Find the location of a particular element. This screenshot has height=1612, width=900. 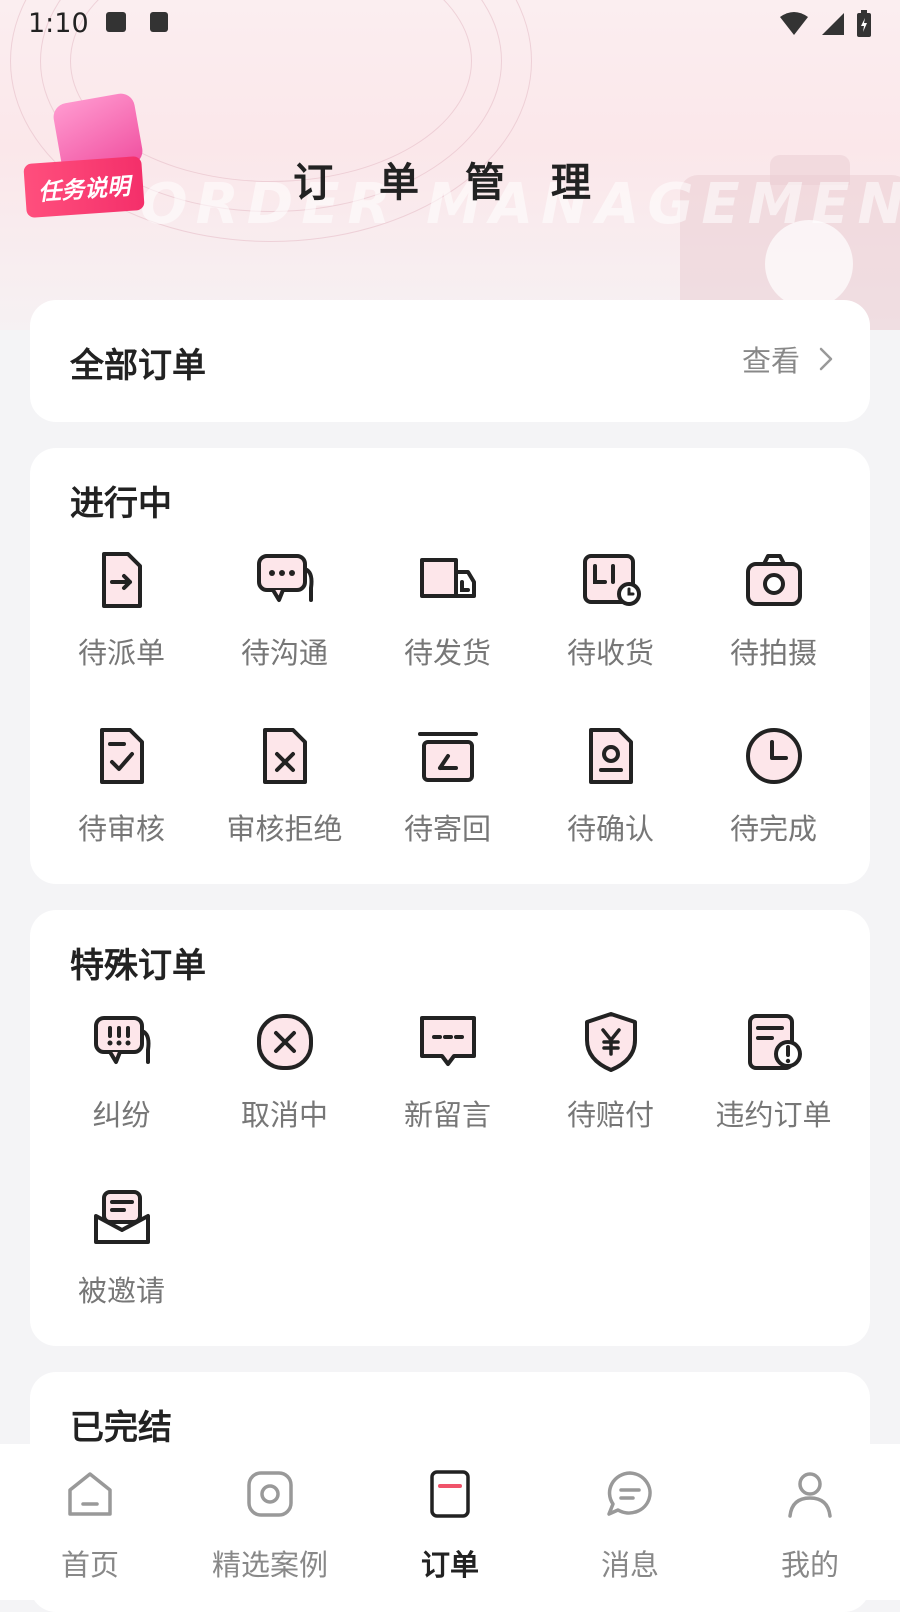

home-icon is located at coordinates (90, 1494).